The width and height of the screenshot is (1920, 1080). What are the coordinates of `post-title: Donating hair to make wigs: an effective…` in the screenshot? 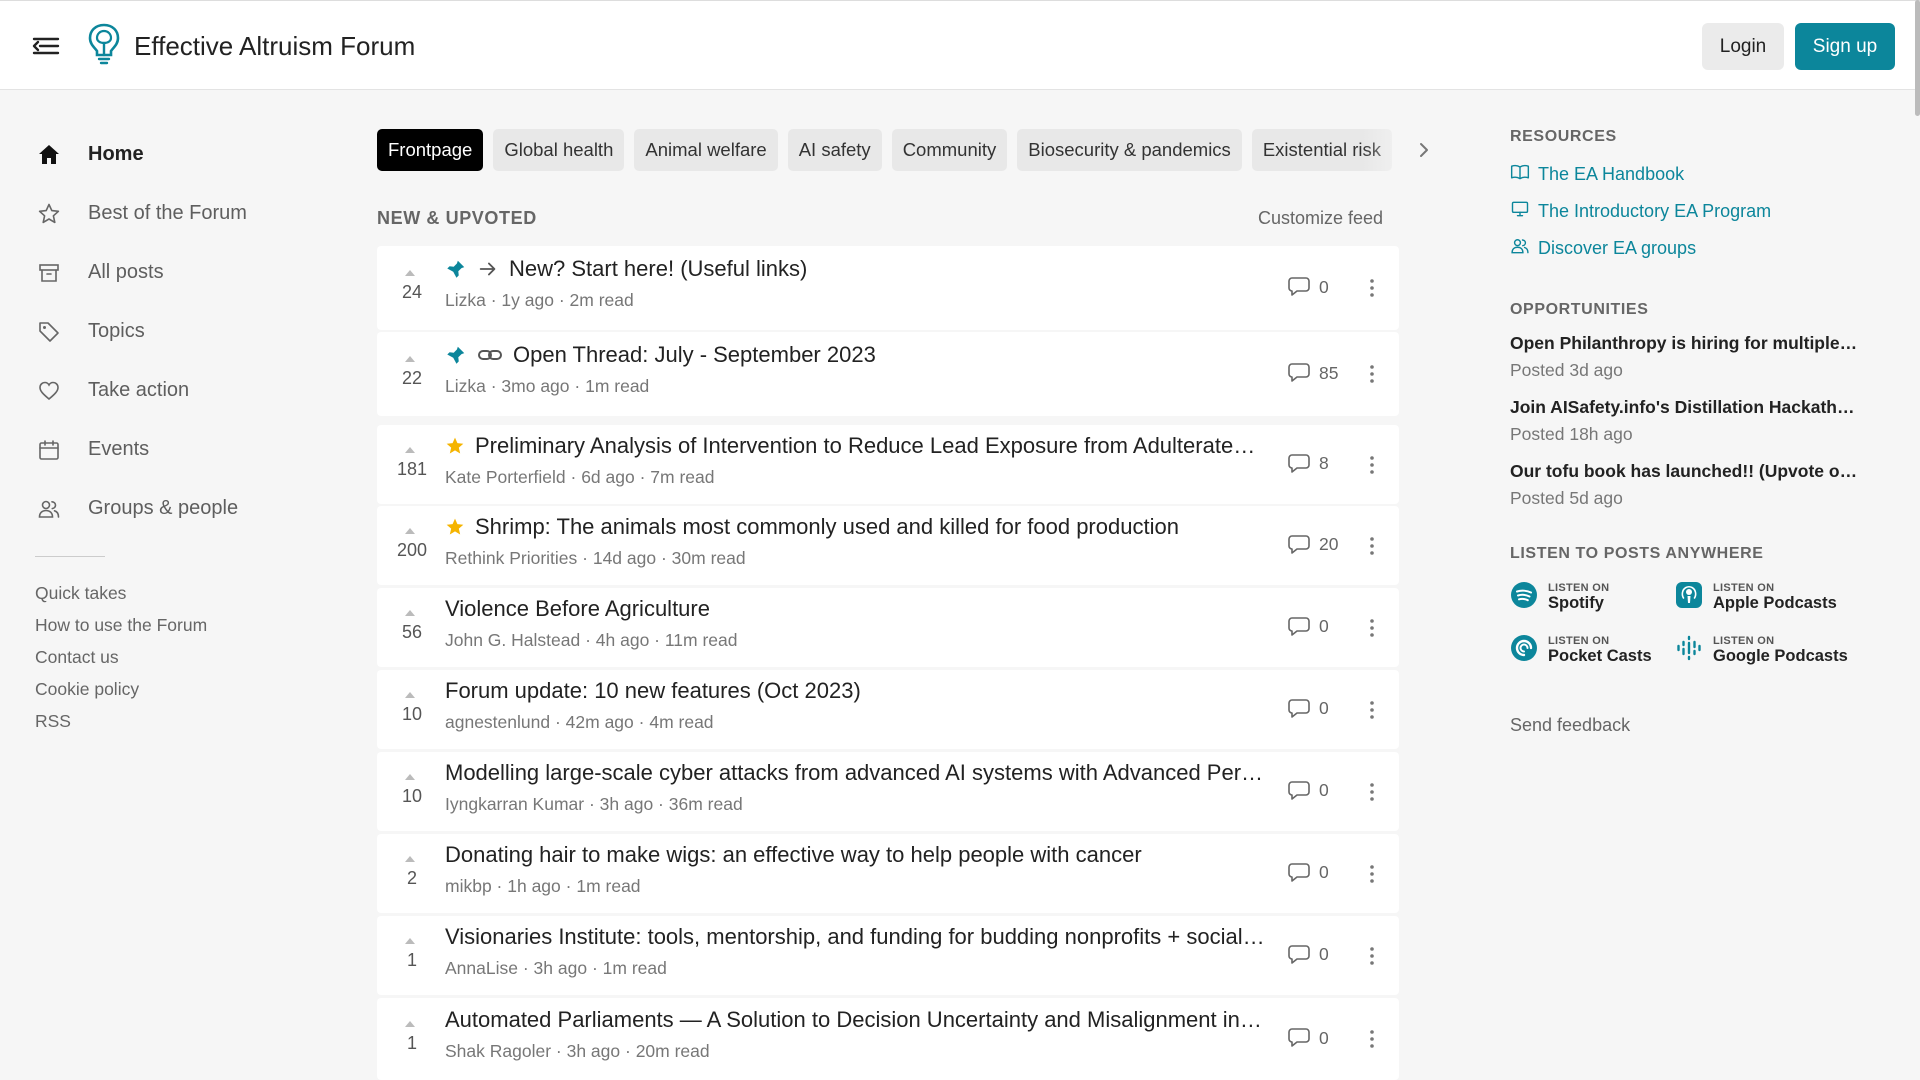 It's located at (793, 855).